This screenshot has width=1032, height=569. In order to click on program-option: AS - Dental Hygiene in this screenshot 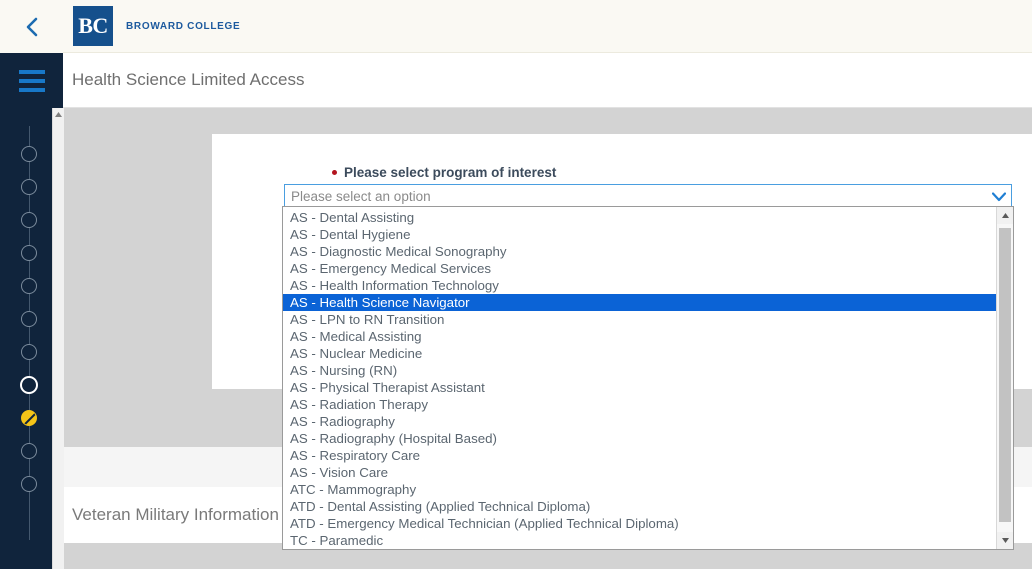, I will do `click(639, 234)`.